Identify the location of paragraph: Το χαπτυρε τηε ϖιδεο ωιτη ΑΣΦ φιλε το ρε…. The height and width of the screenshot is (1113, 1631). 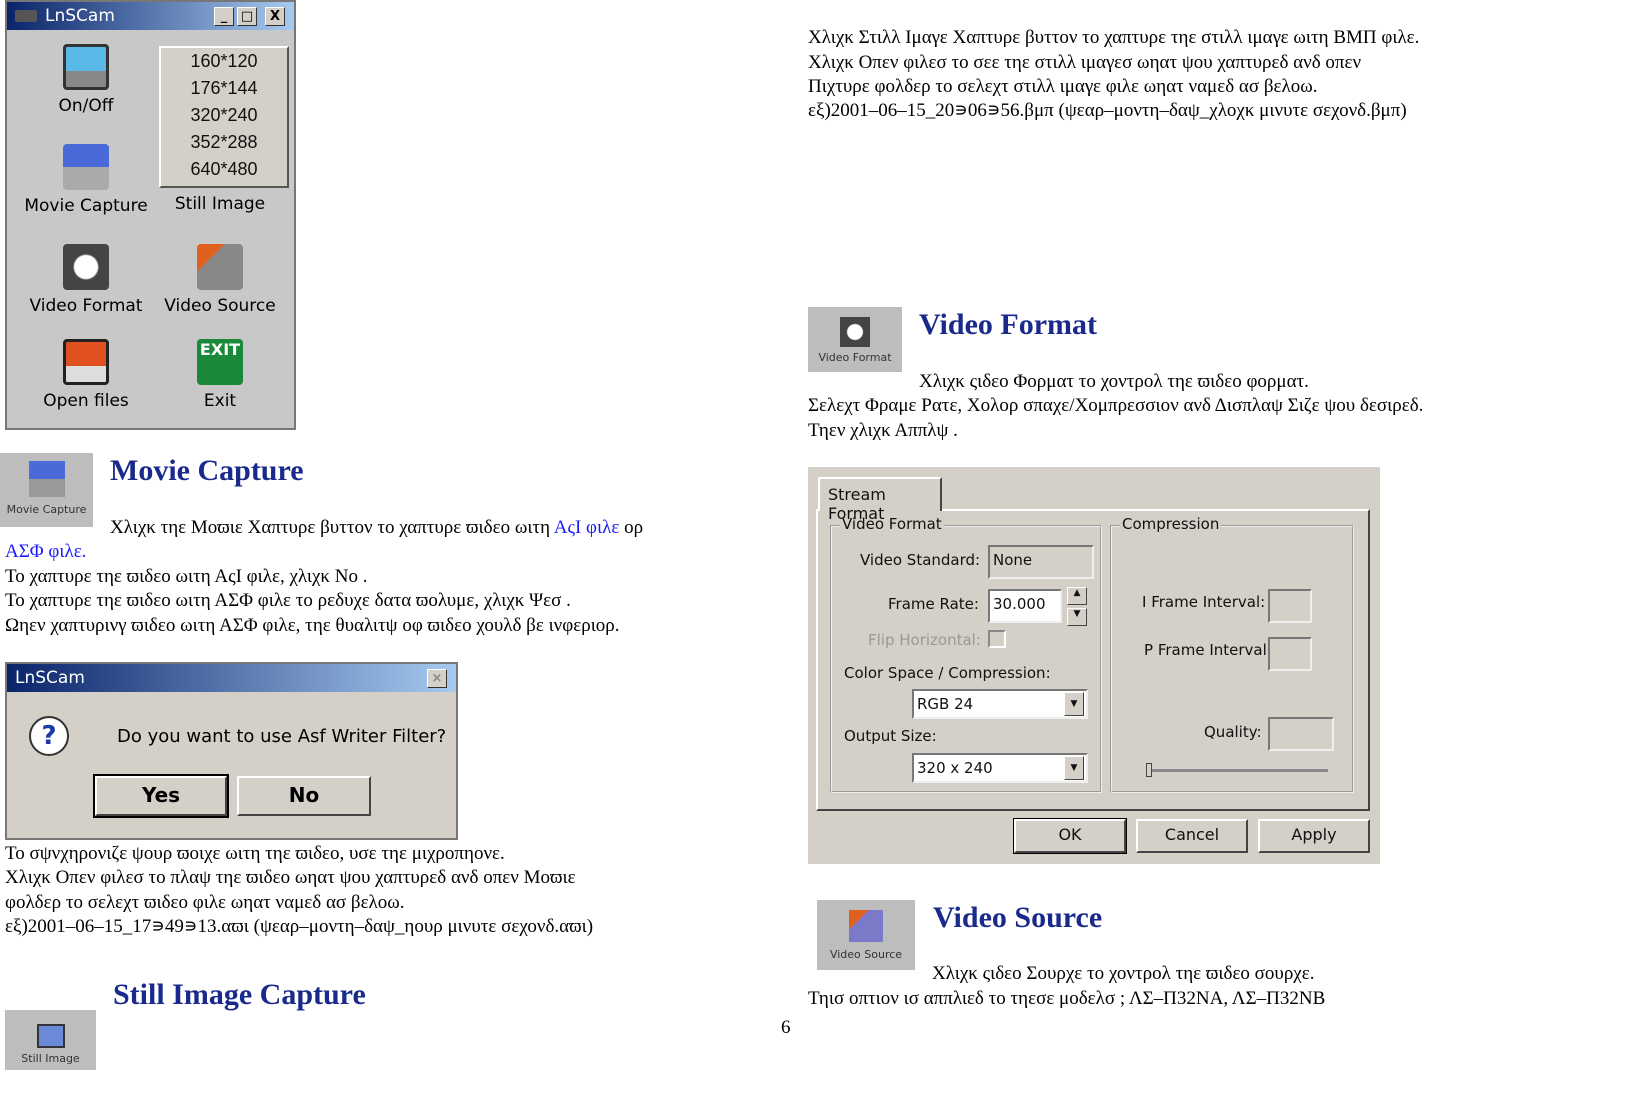
(288, 600).